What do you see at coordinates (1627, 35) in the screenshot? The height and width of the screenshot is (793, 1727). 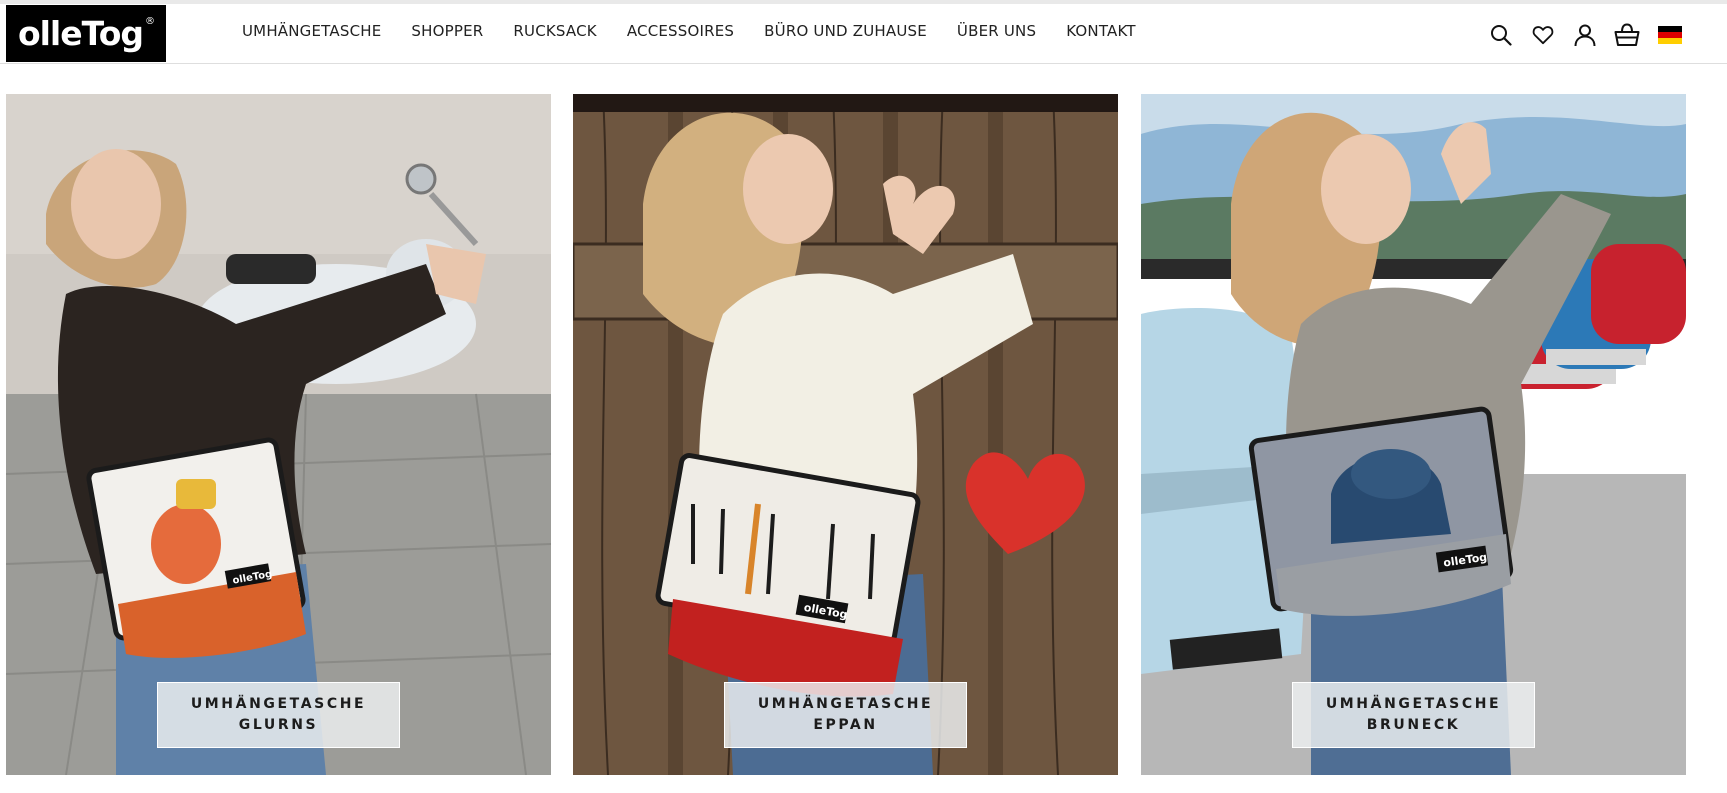 I see `basket-icon` at bounding box center [1627, 35].